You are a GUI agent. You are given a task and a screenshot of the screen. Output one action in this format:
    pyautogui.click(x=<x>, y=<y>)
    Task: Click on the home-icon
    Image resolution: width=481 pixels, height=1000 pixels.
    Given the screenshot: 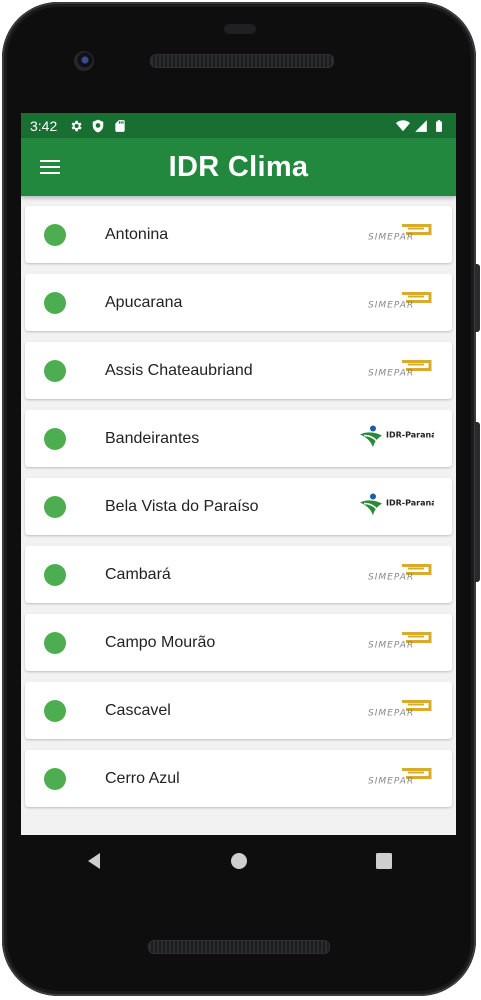 What is the action you would take?
    pyautogui.click(x=239, y=861)
    